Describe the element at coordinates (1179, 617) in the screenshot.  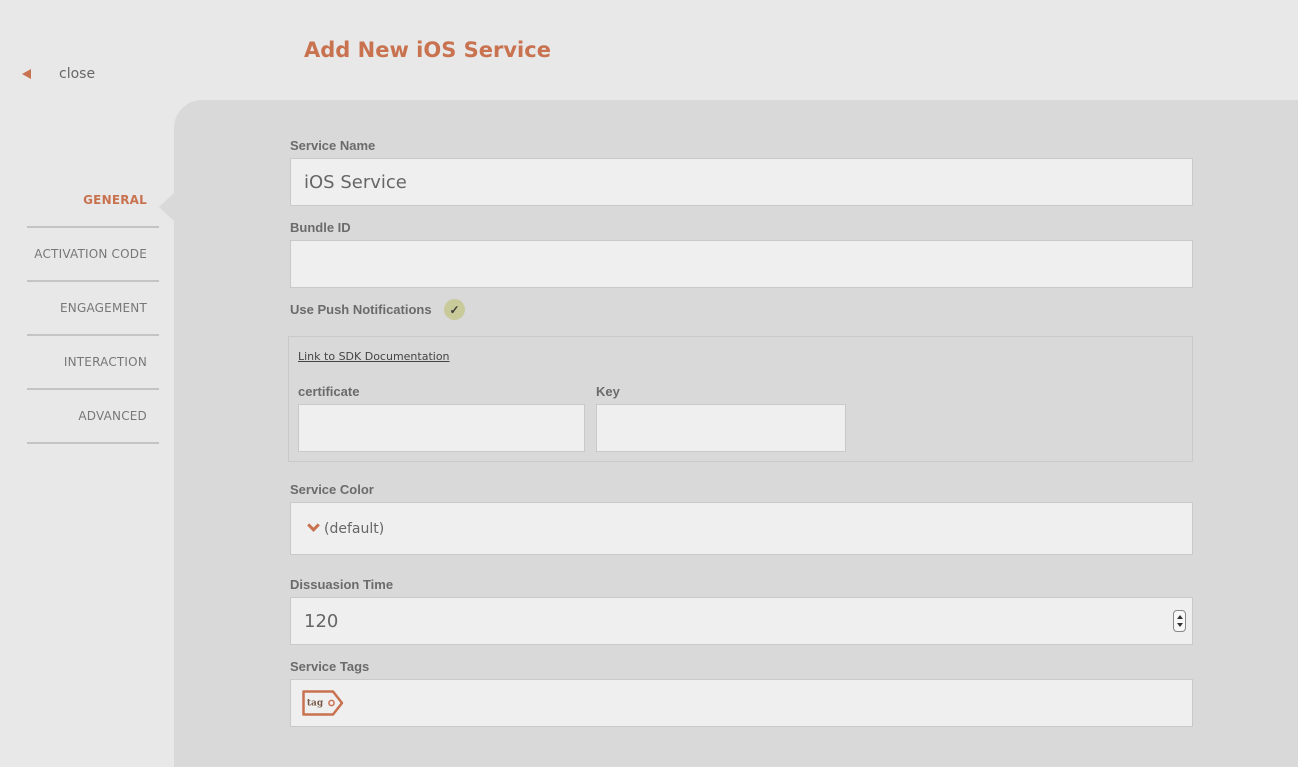
I see `spinner-up-icon` at that location.